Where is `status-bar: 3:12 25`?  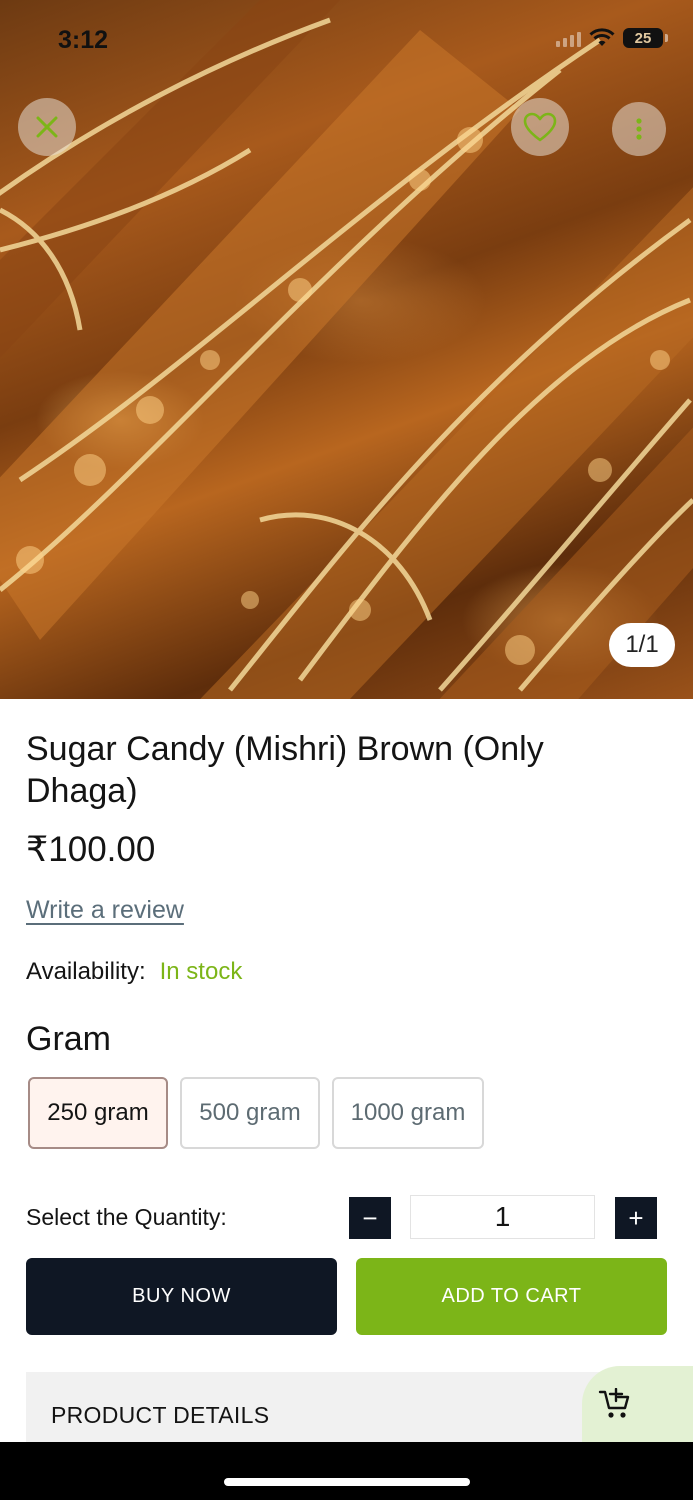 status-bar: 3:12 25 is located at coordinates (346, 42).